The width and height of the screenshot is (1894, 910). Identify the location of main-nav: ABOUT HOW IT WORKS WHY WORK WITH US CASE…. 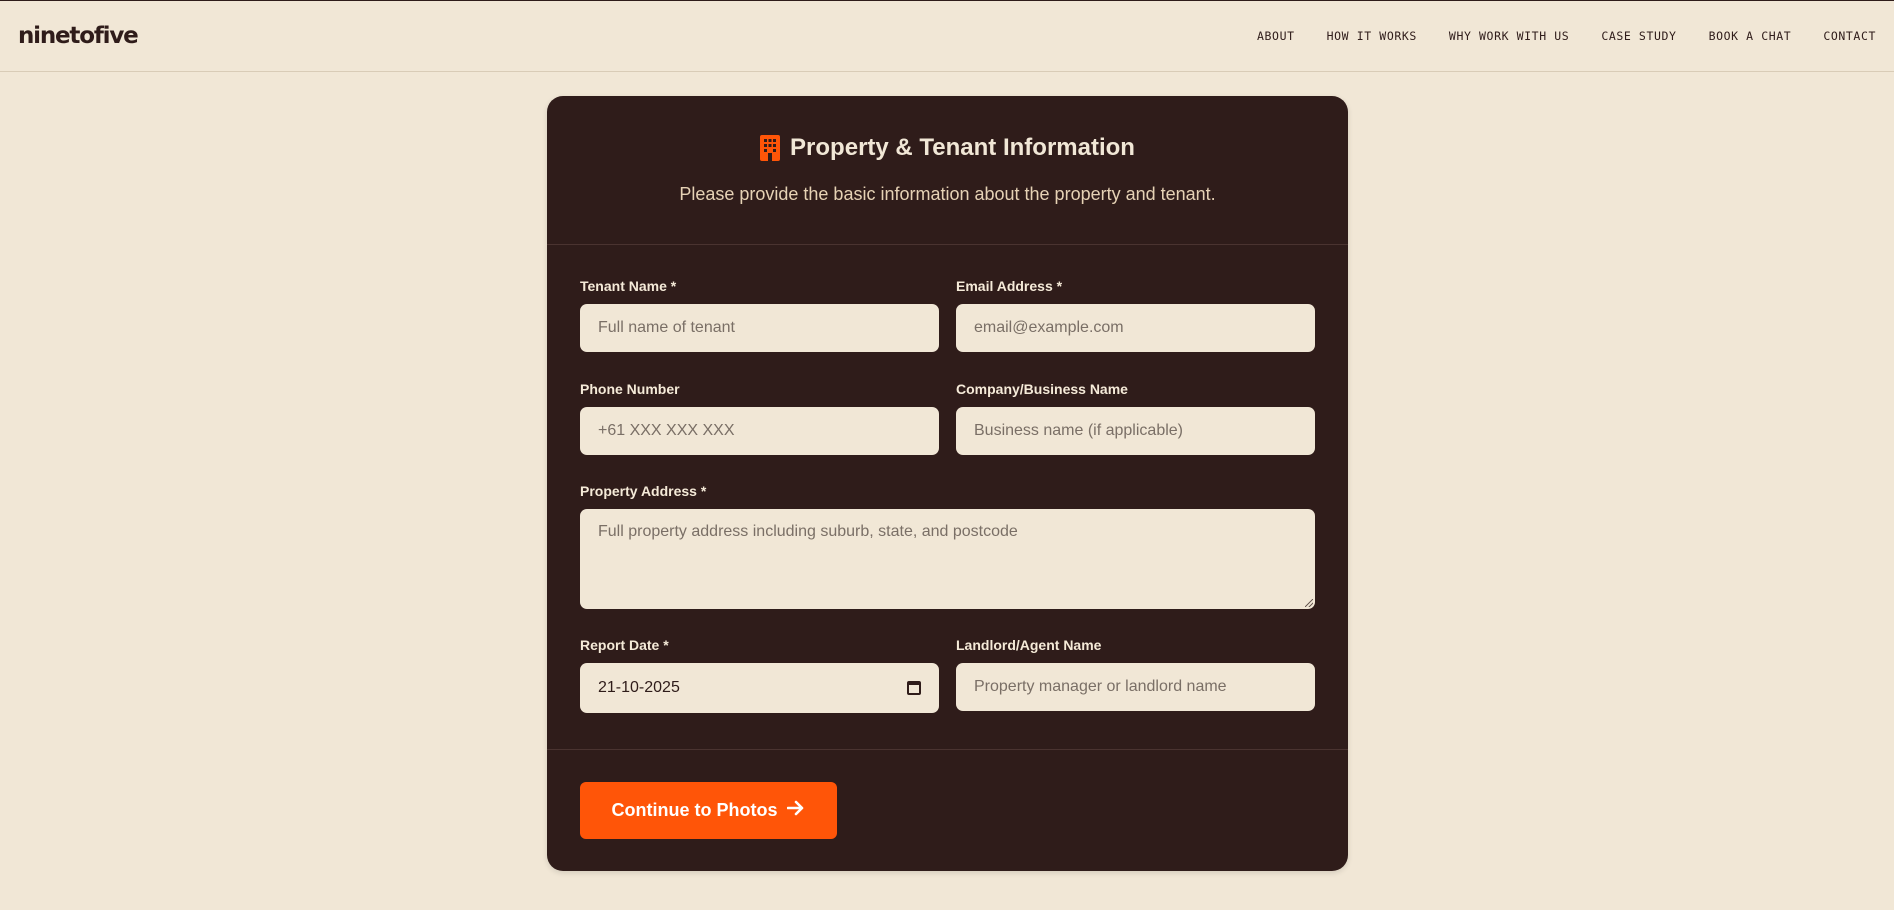
(1550, 36).